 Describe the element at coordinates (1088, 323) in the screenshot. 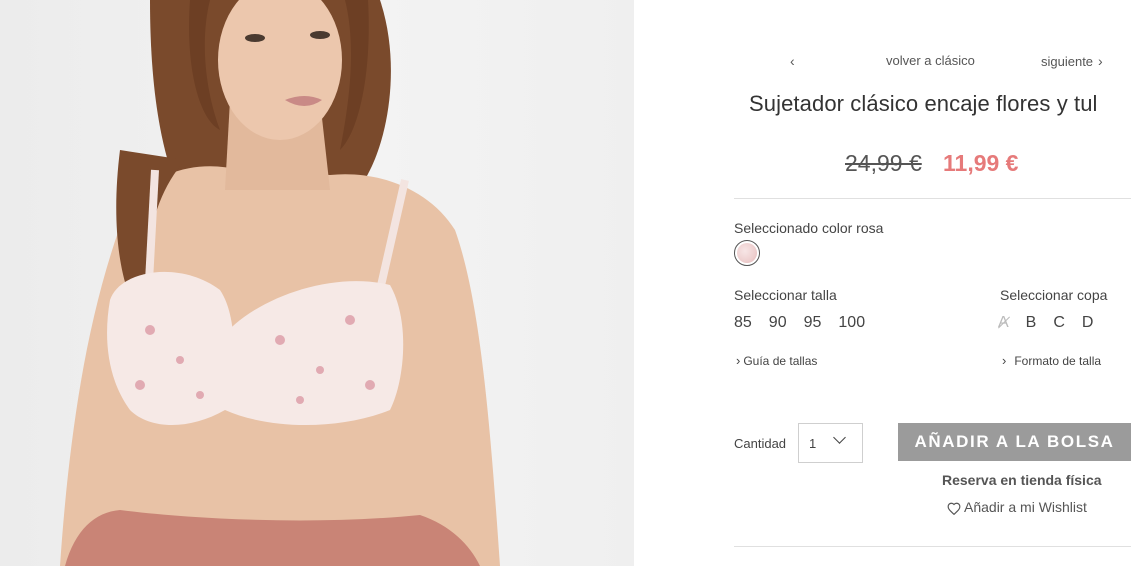

I see `cup-option: D` at that location.